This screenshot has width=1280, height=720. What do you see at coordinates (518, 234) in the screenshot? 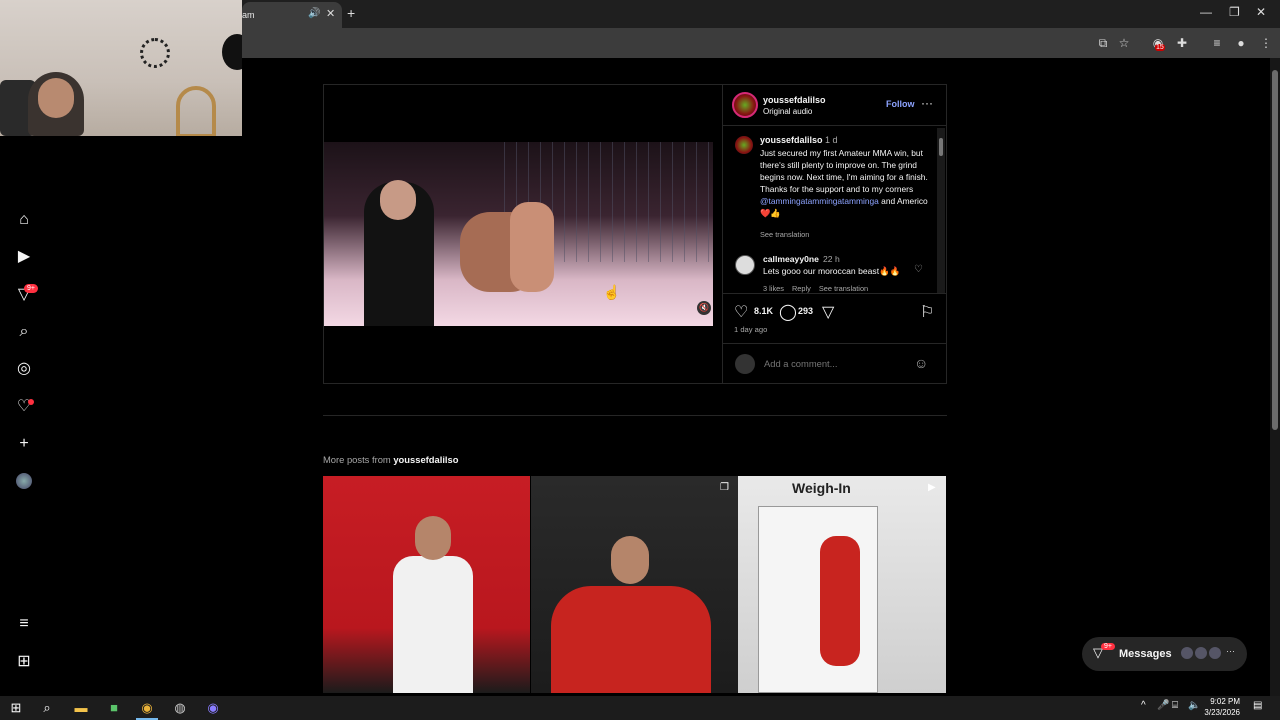
I see `post-video` at bounding box center [518, 234].